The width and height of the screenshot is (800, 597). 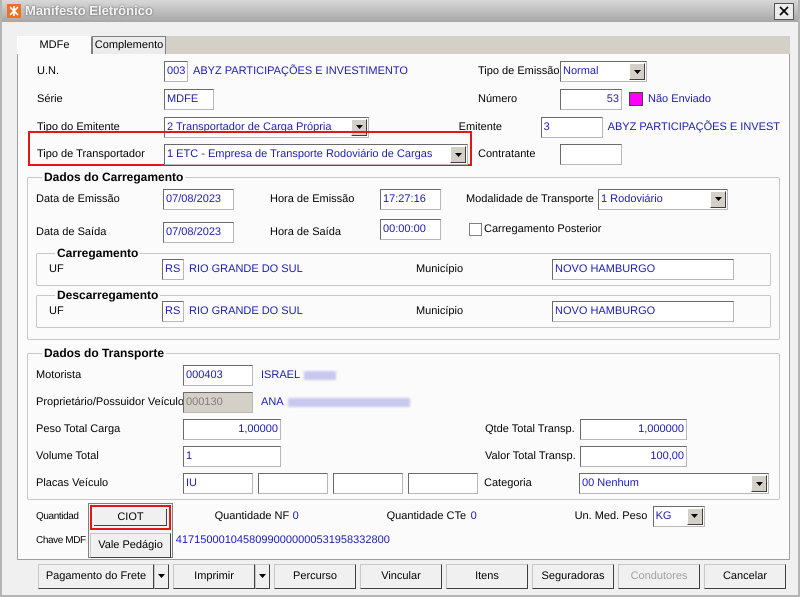 I want to click on input-field: 000403, so click(x=218, y=375).